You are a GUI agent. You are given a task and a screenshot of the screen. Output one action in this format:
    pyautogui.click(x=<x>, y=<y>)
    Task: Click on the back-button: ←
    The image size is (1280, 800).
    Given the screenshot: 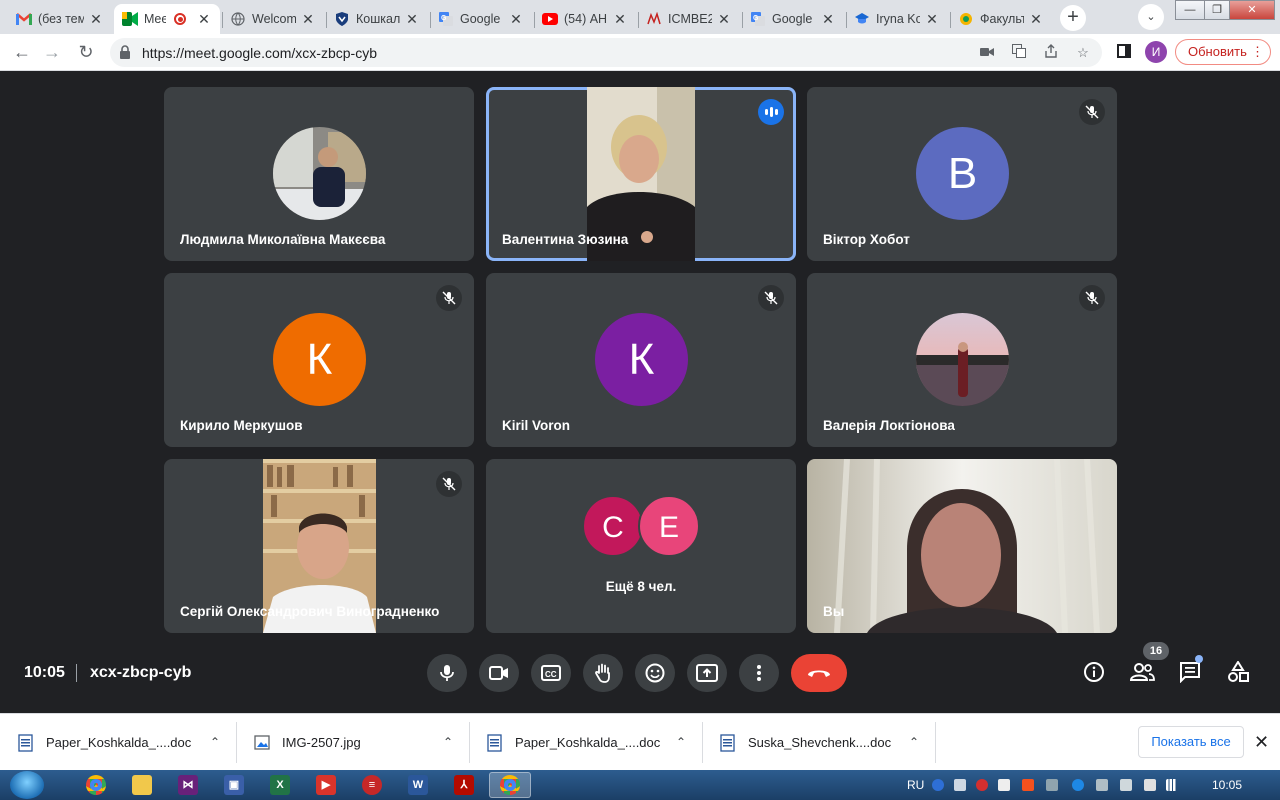 What is the action you would take?
    pyautogui.click(x=22, y=53)
    